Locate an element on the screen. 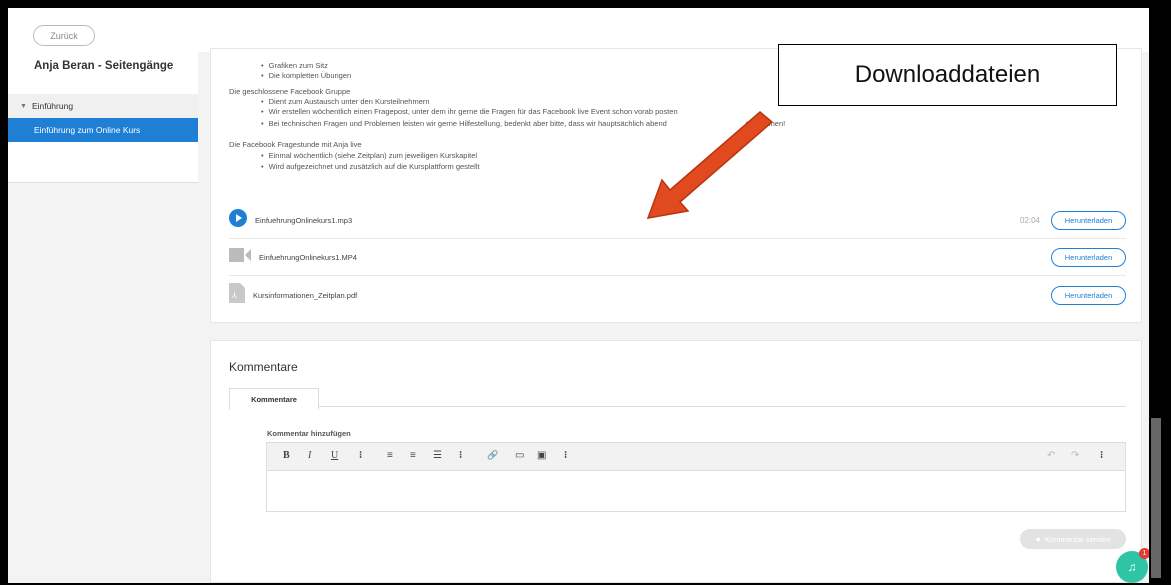  send-comment-label: Kommentar senden is located at coordinates (1077, 539).